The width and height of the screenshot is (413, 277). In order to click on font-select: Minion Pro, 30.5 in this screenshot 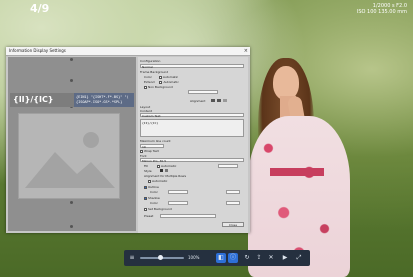, I will do `click(192, 160)`.